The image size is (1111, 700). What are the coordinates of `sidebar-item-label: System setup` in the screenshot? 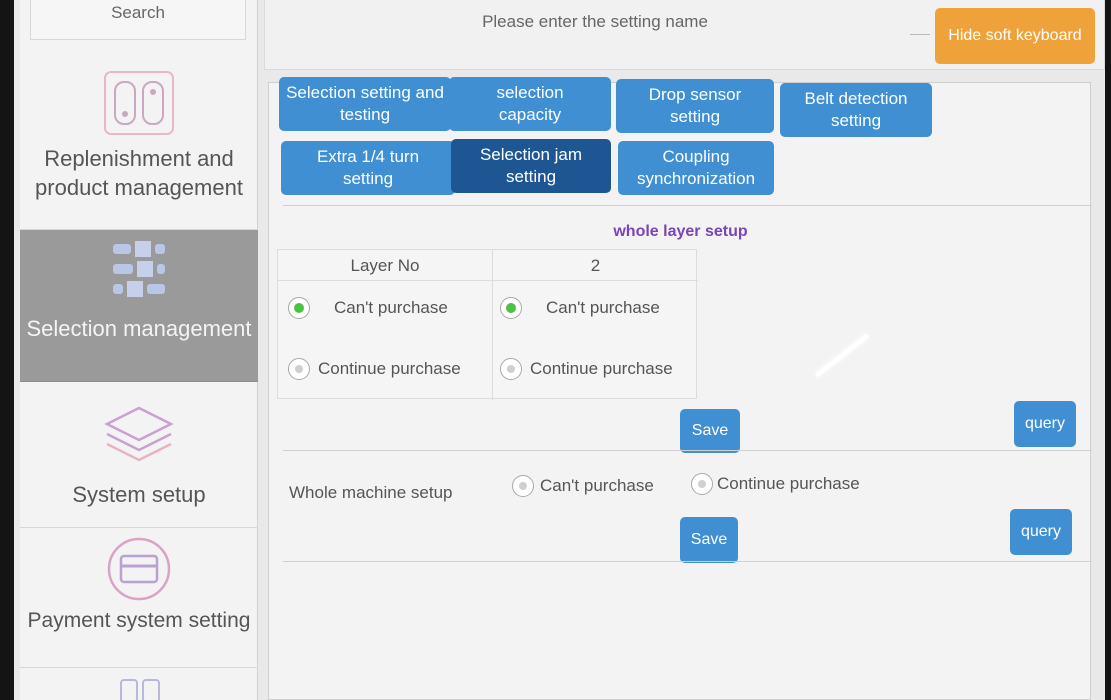 It's located at (139, 494).